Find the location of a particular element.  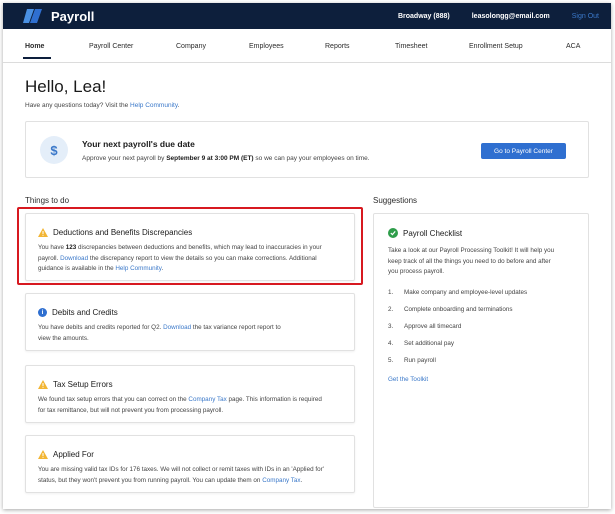

nav-employees: Employees is located at coordinates (266, 46).